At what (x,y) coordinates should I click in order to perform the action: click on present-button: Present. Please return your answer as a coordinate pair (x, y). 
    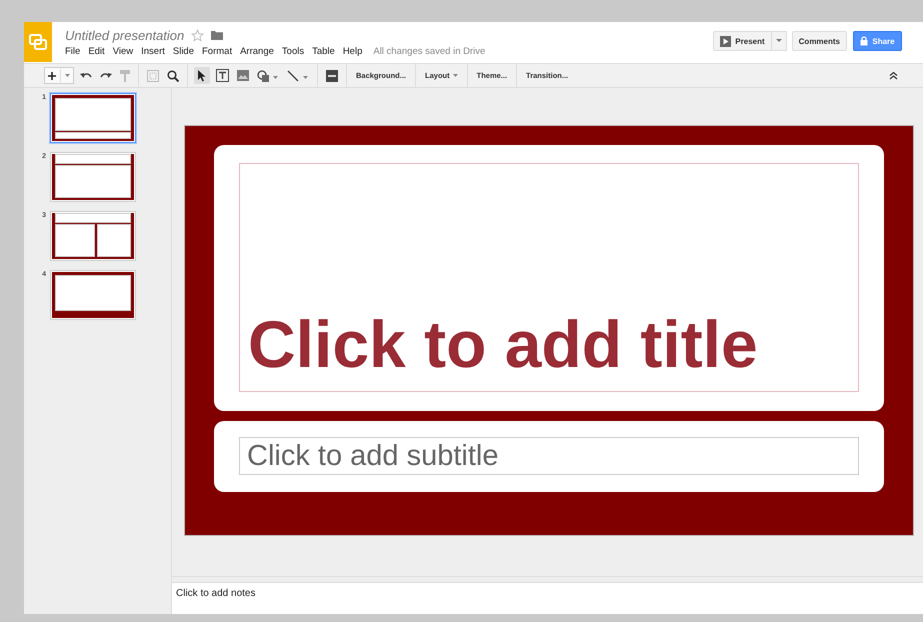
    Looking at the image, I should click on (742, 41).